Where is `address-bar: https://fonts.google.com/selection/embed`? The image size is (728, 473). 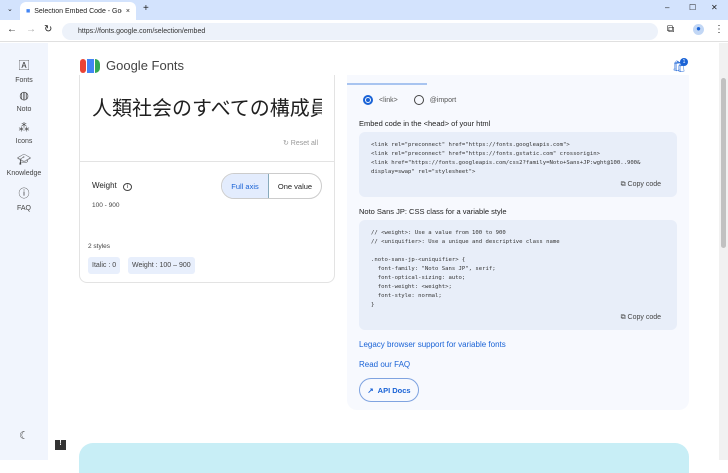 address-bar: https://fonts.google.com/selection/embed is located at coordinates (360, 31).